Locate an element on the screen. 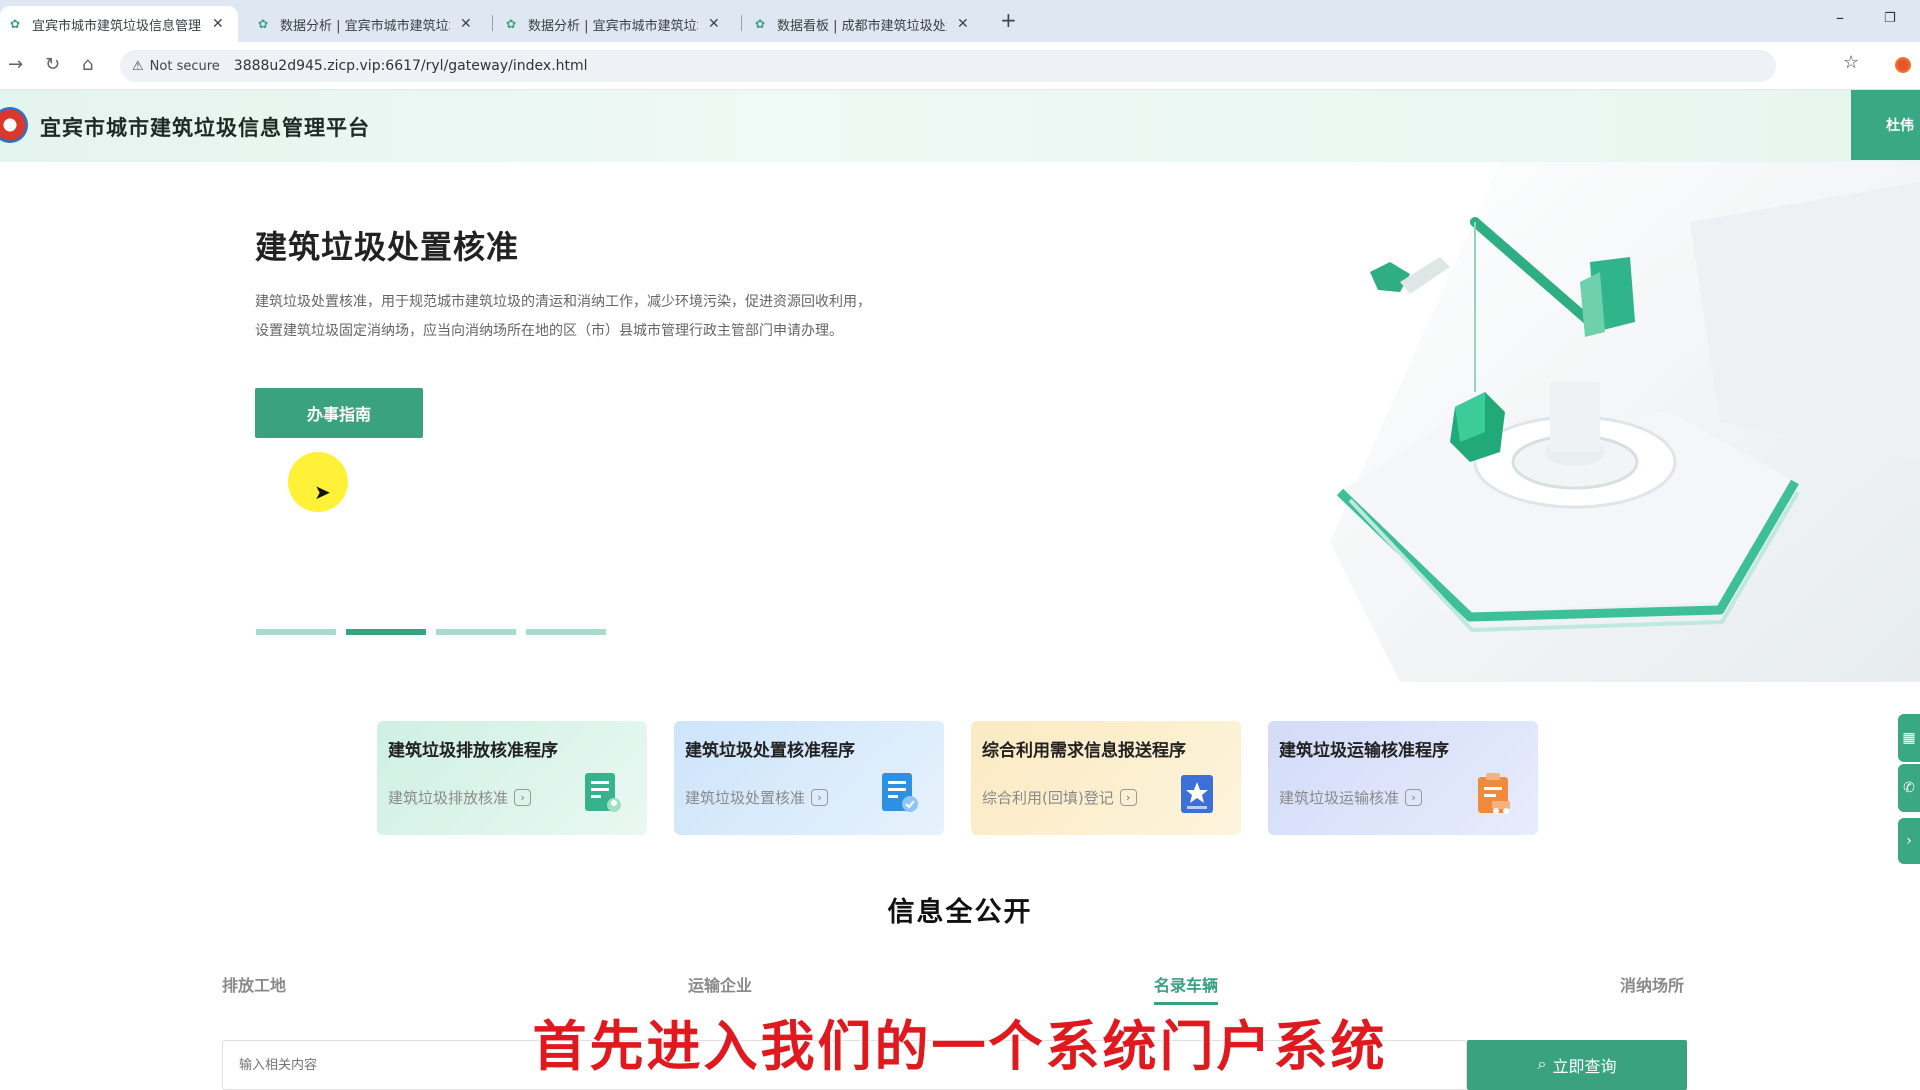 The height and width of the screenshot is (1090, 1920). card-link: 综合利用(回填)登记 › is located at coordinates (1059, 797).